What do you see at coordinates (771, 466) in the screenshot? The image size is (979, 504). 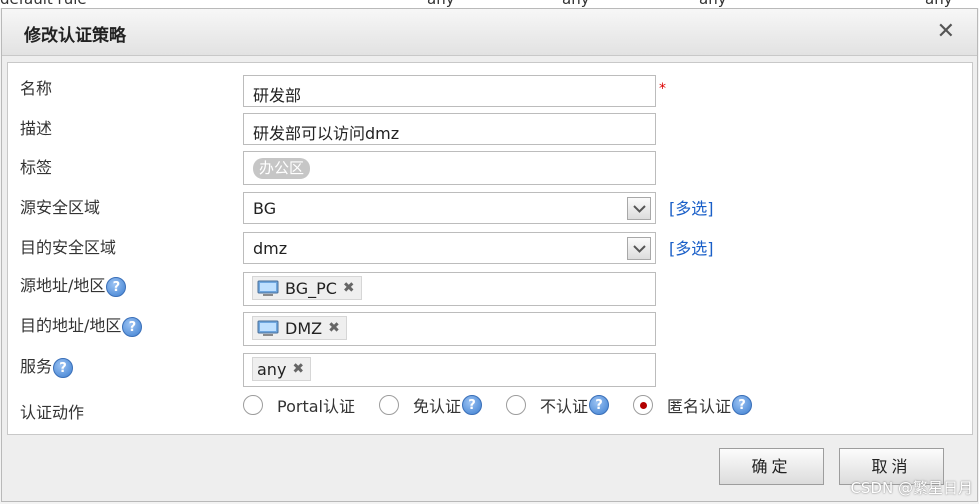 I see `ok-button: 确定` at bounding box center [771, 466].